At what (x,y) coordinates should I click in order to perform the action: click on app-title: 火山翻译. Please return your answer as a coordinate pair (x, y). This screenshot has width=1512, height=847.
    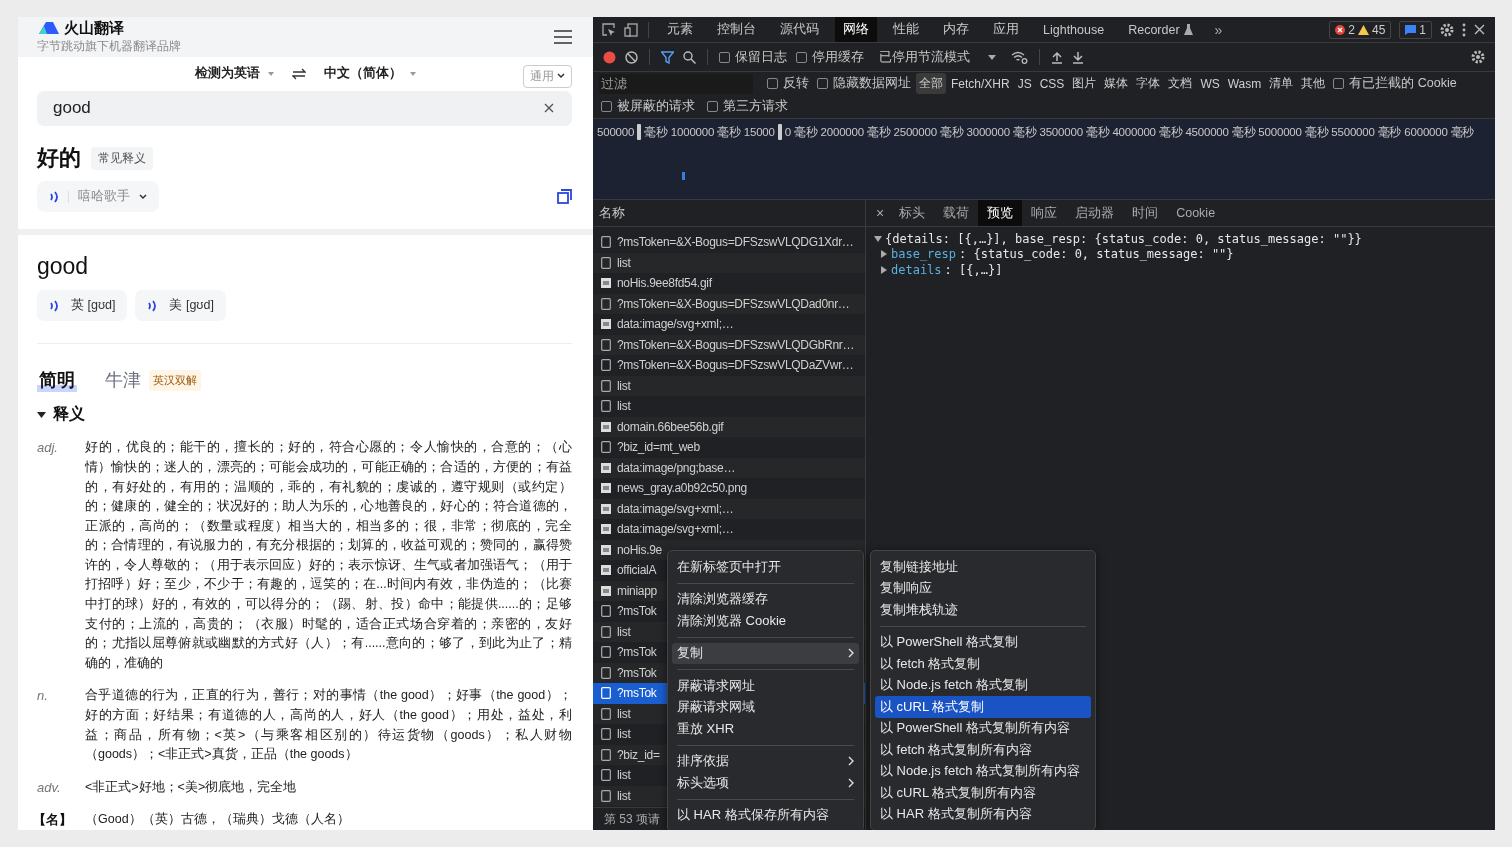
    Looking at the image, I should click on (94, 28).